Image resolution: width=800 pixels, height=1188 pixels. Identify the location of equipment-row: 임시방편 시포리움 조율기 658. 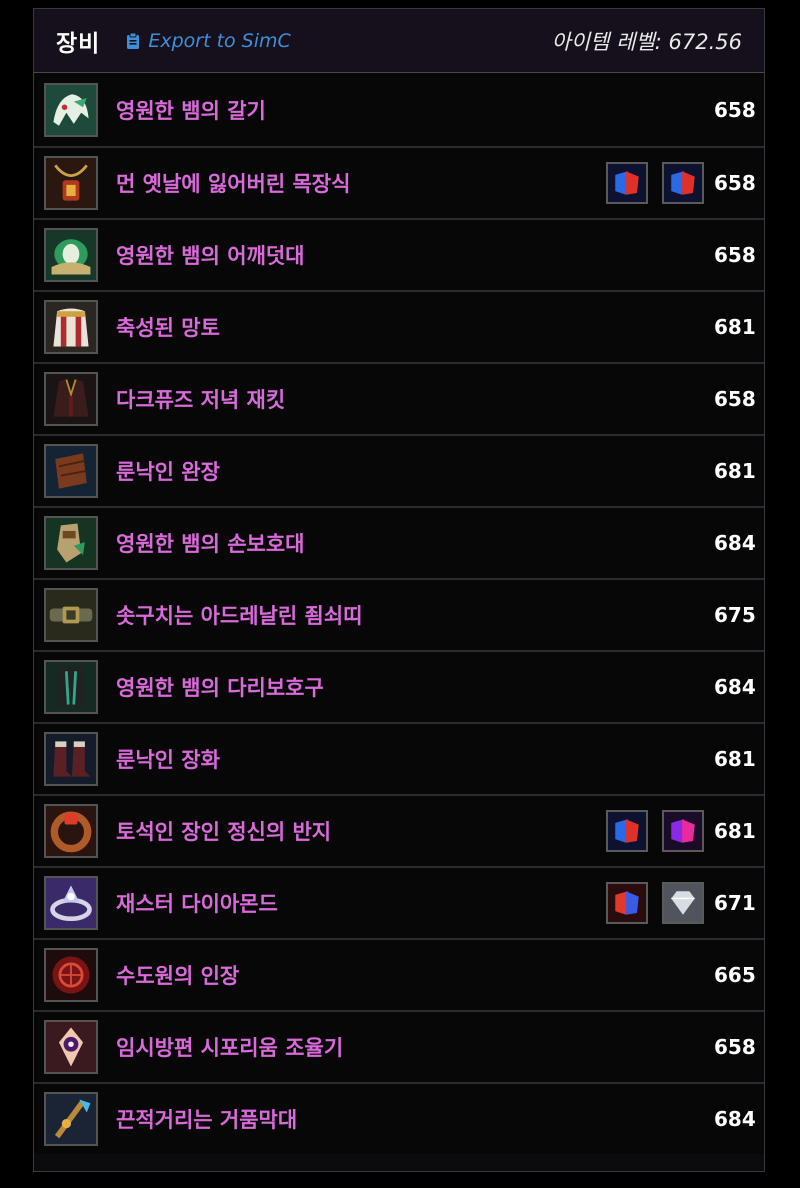
(399, 1046).